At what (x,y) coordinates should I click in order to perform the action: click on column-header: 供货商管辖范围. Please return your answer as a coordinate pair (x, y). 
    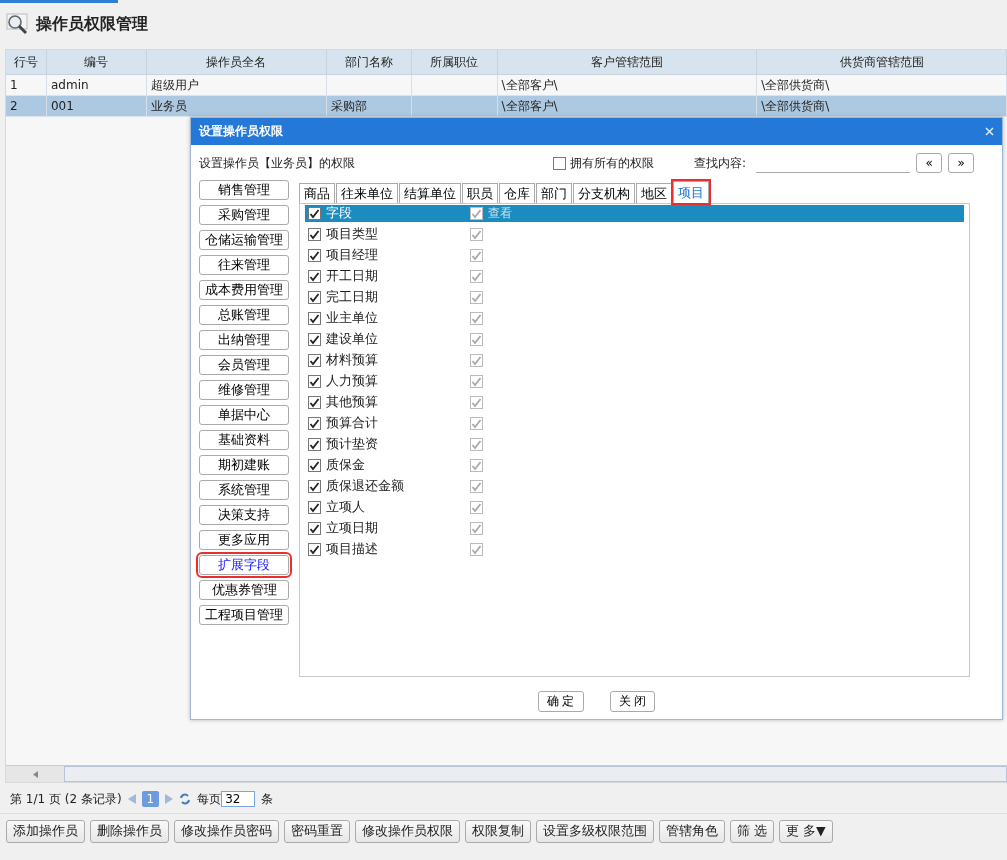
    Looking at the image, I should click on (882, 62).